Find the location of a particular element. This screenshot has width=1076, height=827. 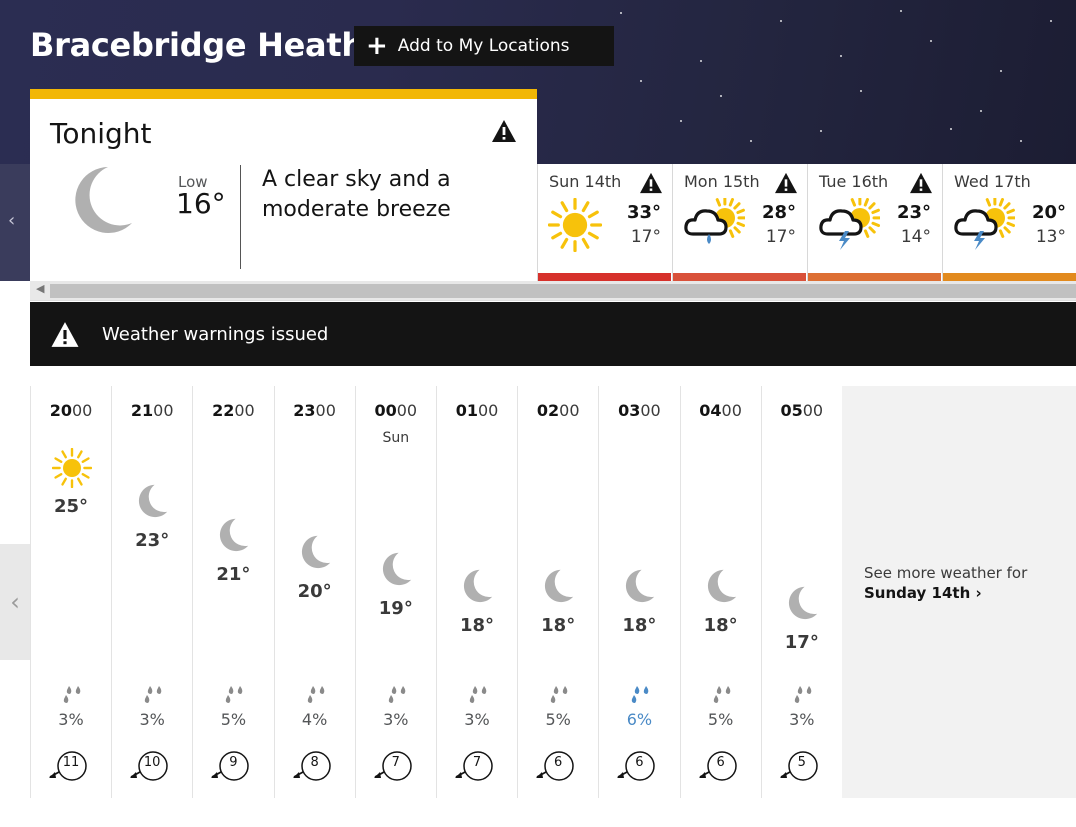

horizontal-scrollbar: ◀ is located at coordinates (553, 291).